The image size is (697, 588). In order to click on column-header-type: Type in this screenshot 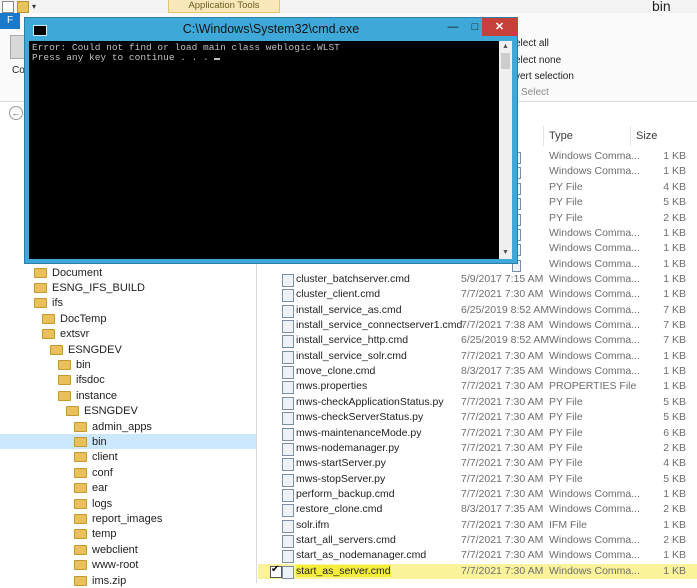, I will do `click(561, 136)`.